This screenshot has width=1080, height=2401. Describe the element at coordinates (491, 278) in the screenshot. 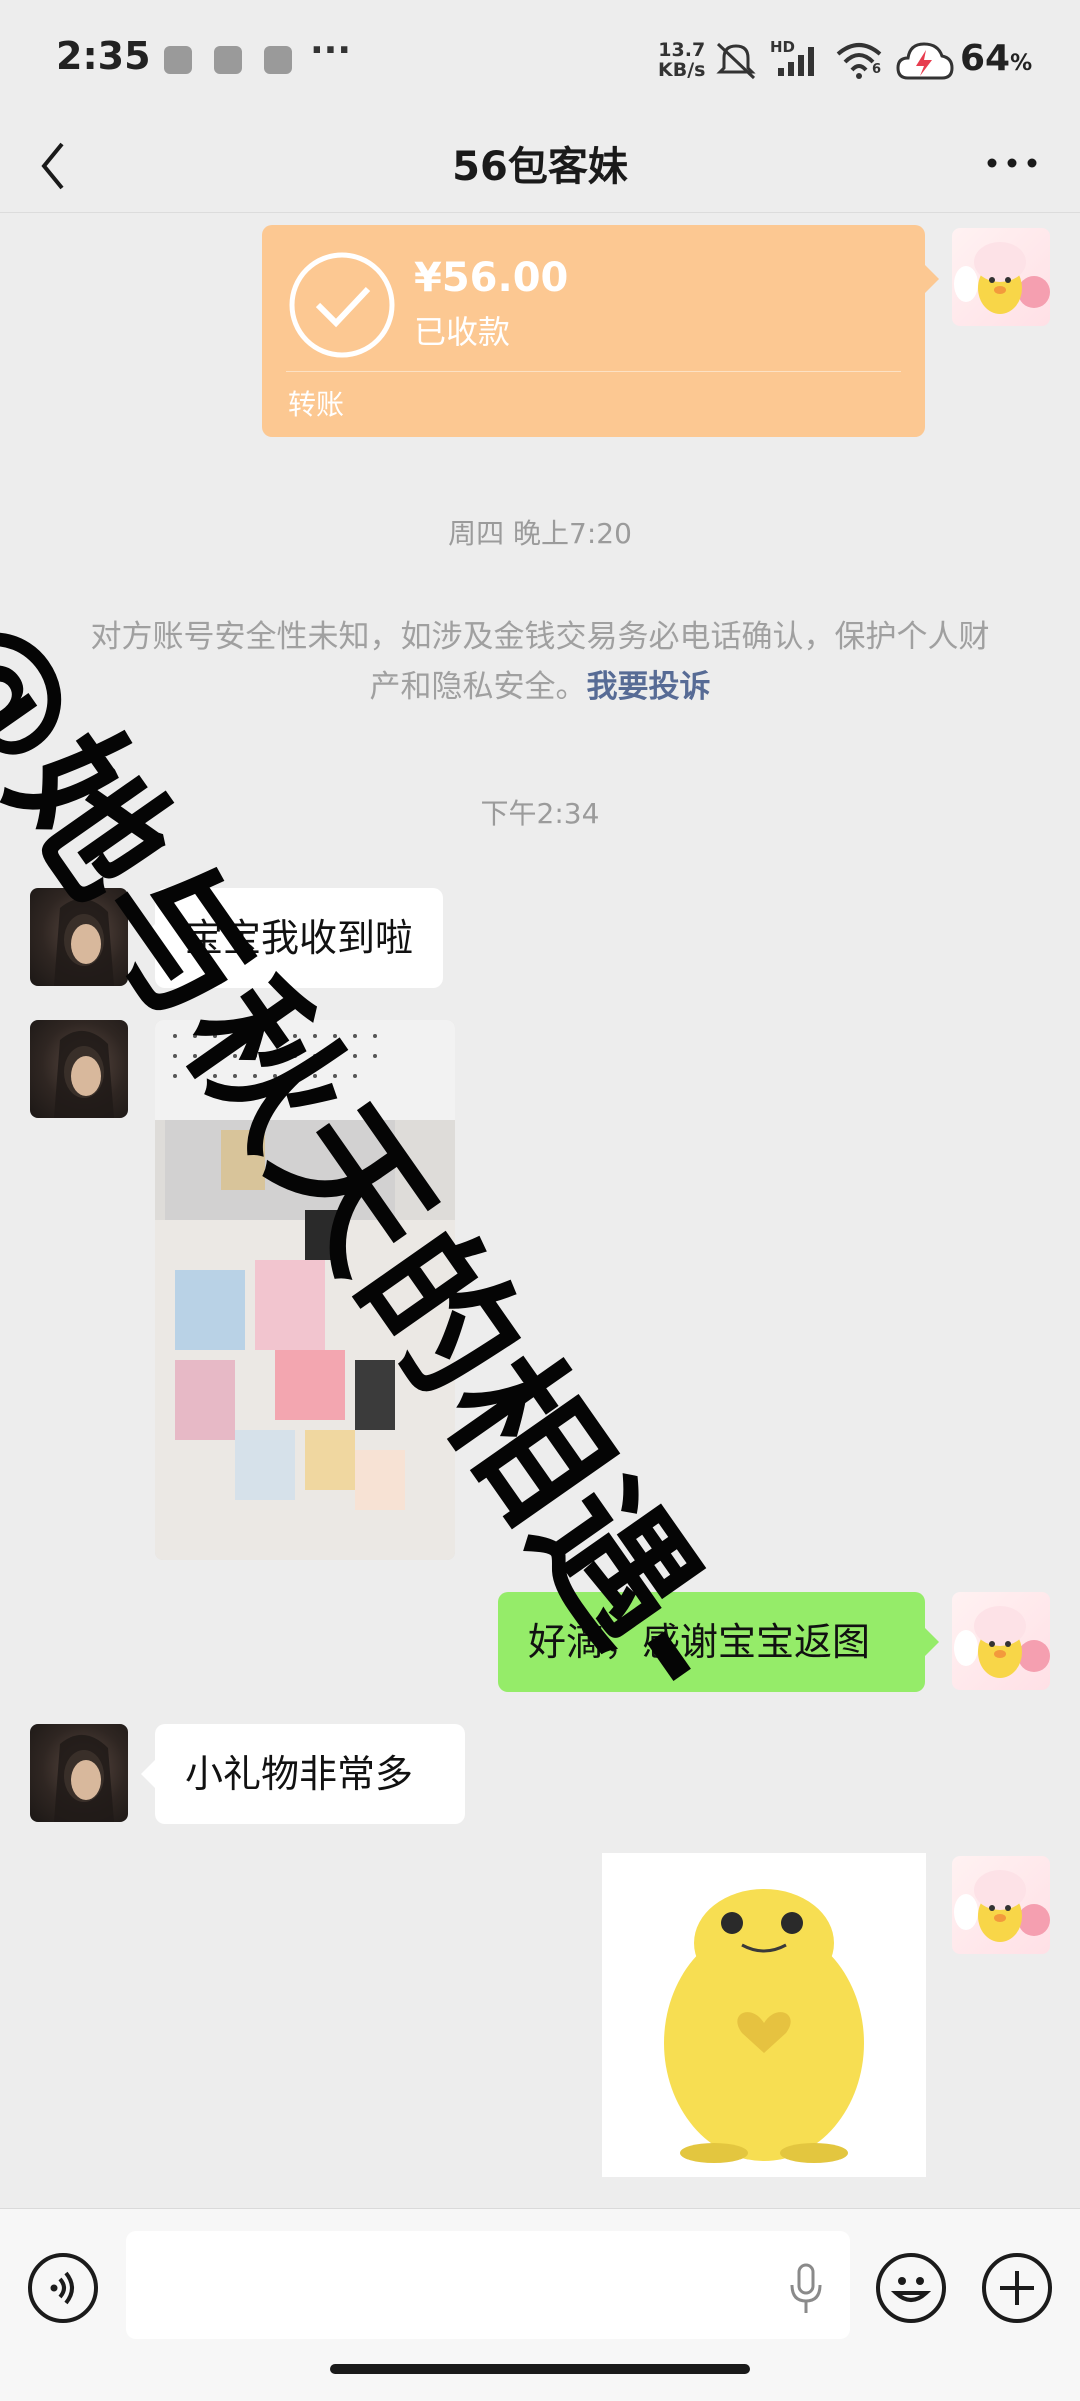

I see `transfer-amount: ¥56.00` at that location.